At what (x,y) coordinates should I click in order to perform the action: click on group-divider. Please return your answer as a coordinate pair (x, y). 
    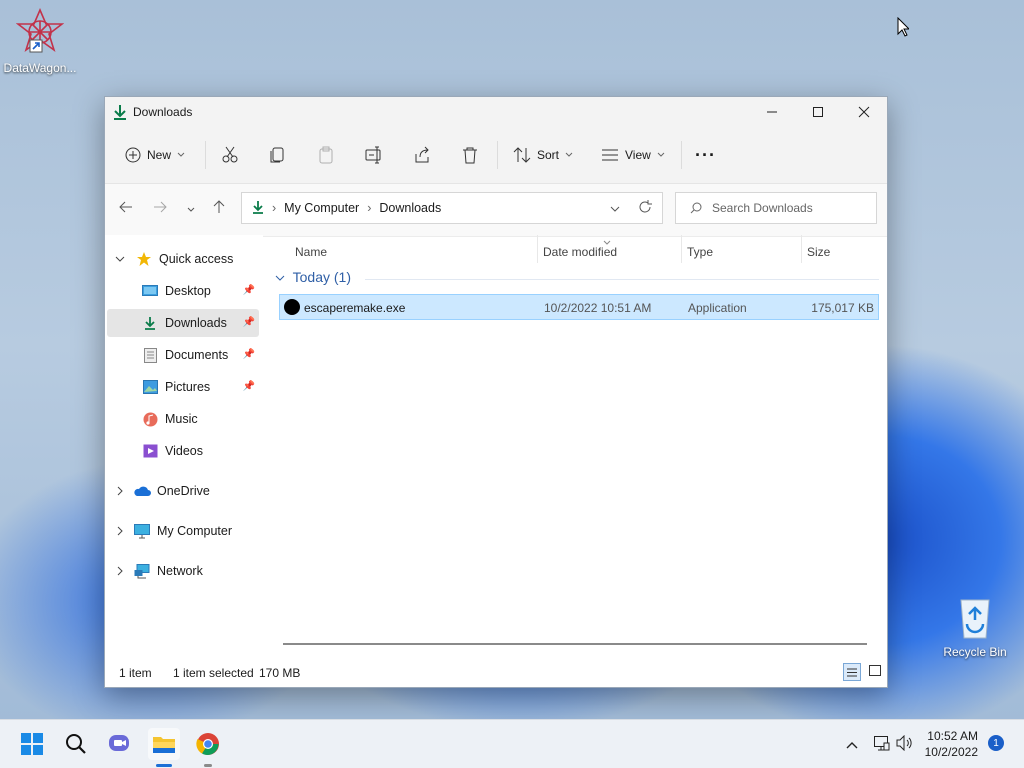
    Looking at the image, I should click on (622, 279).